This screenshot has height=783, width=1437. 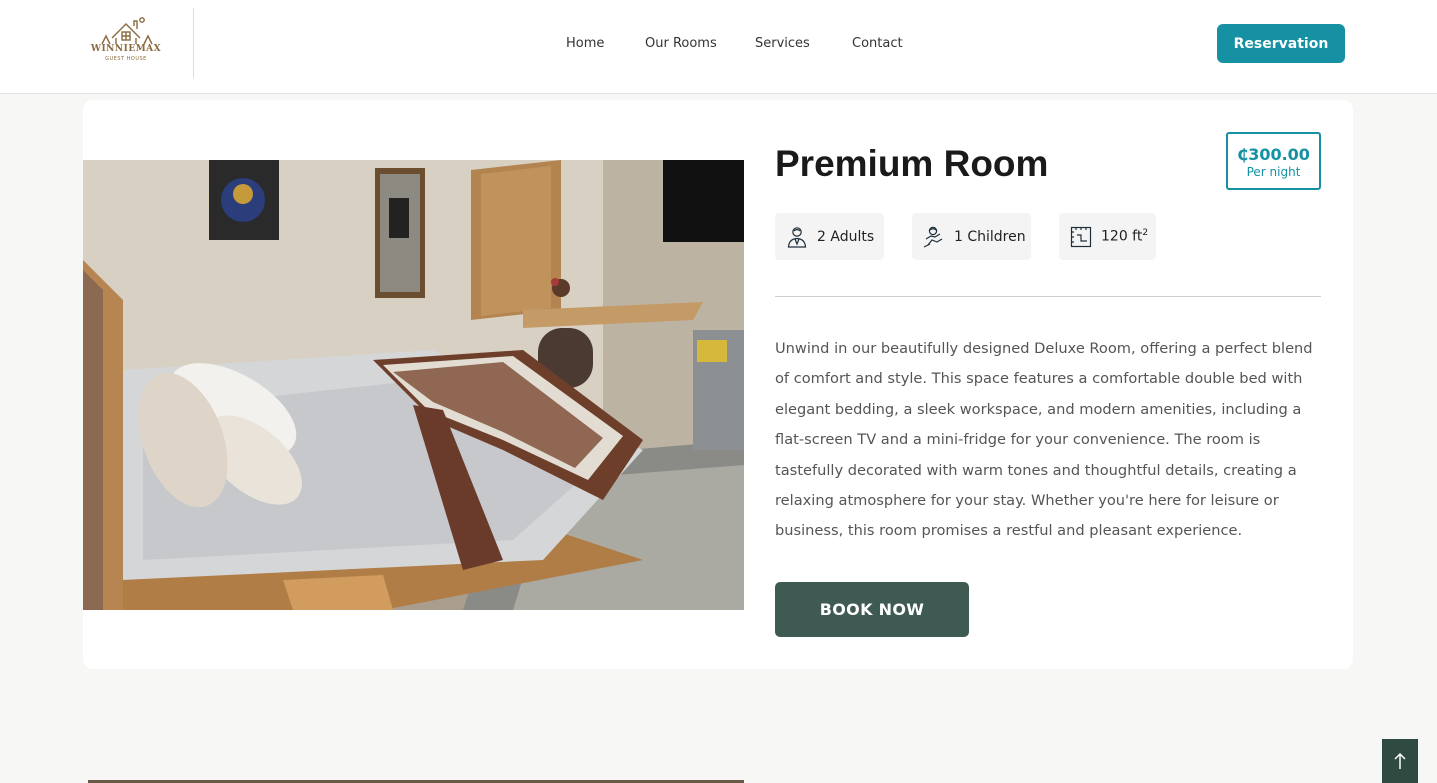 I want to click on feature-size-exponent: 2, so click(x=1145, y=233).